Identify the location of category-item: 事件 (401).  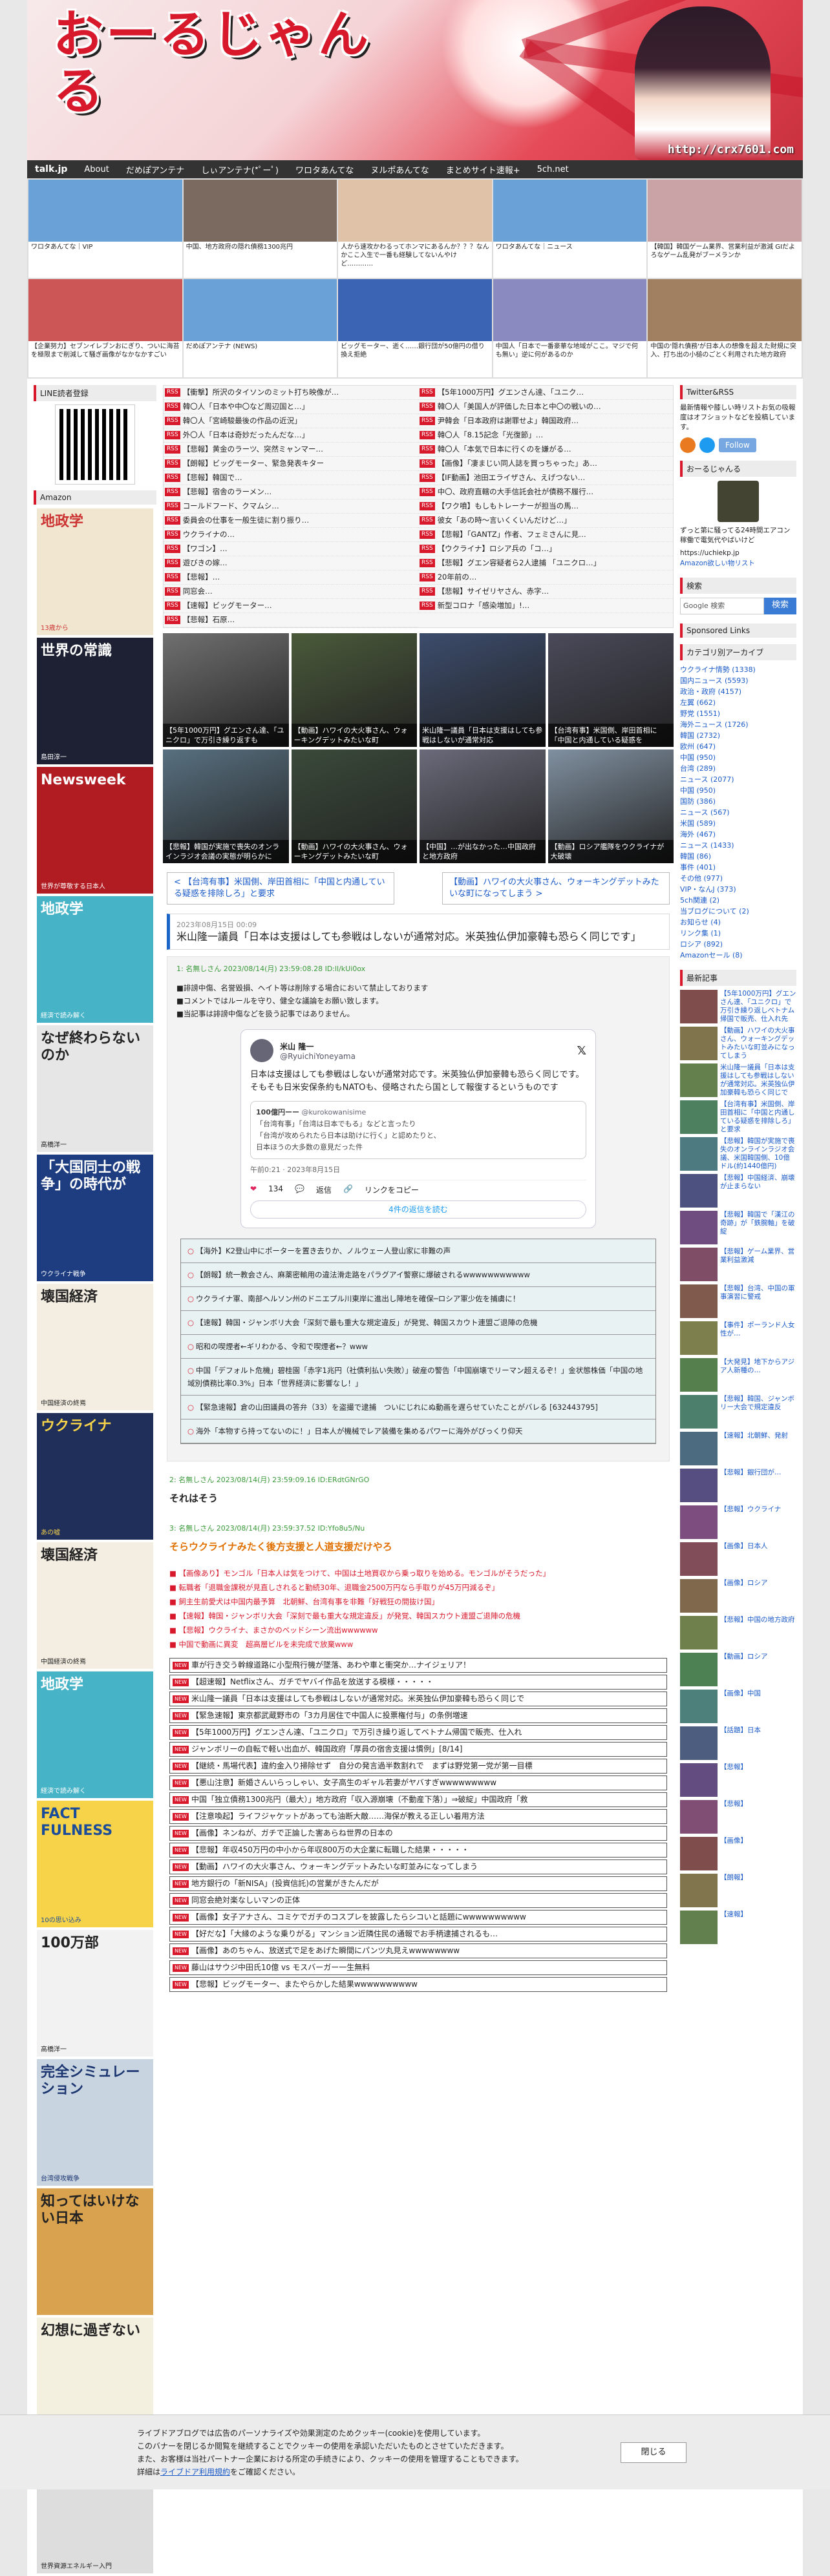
(738, 867).